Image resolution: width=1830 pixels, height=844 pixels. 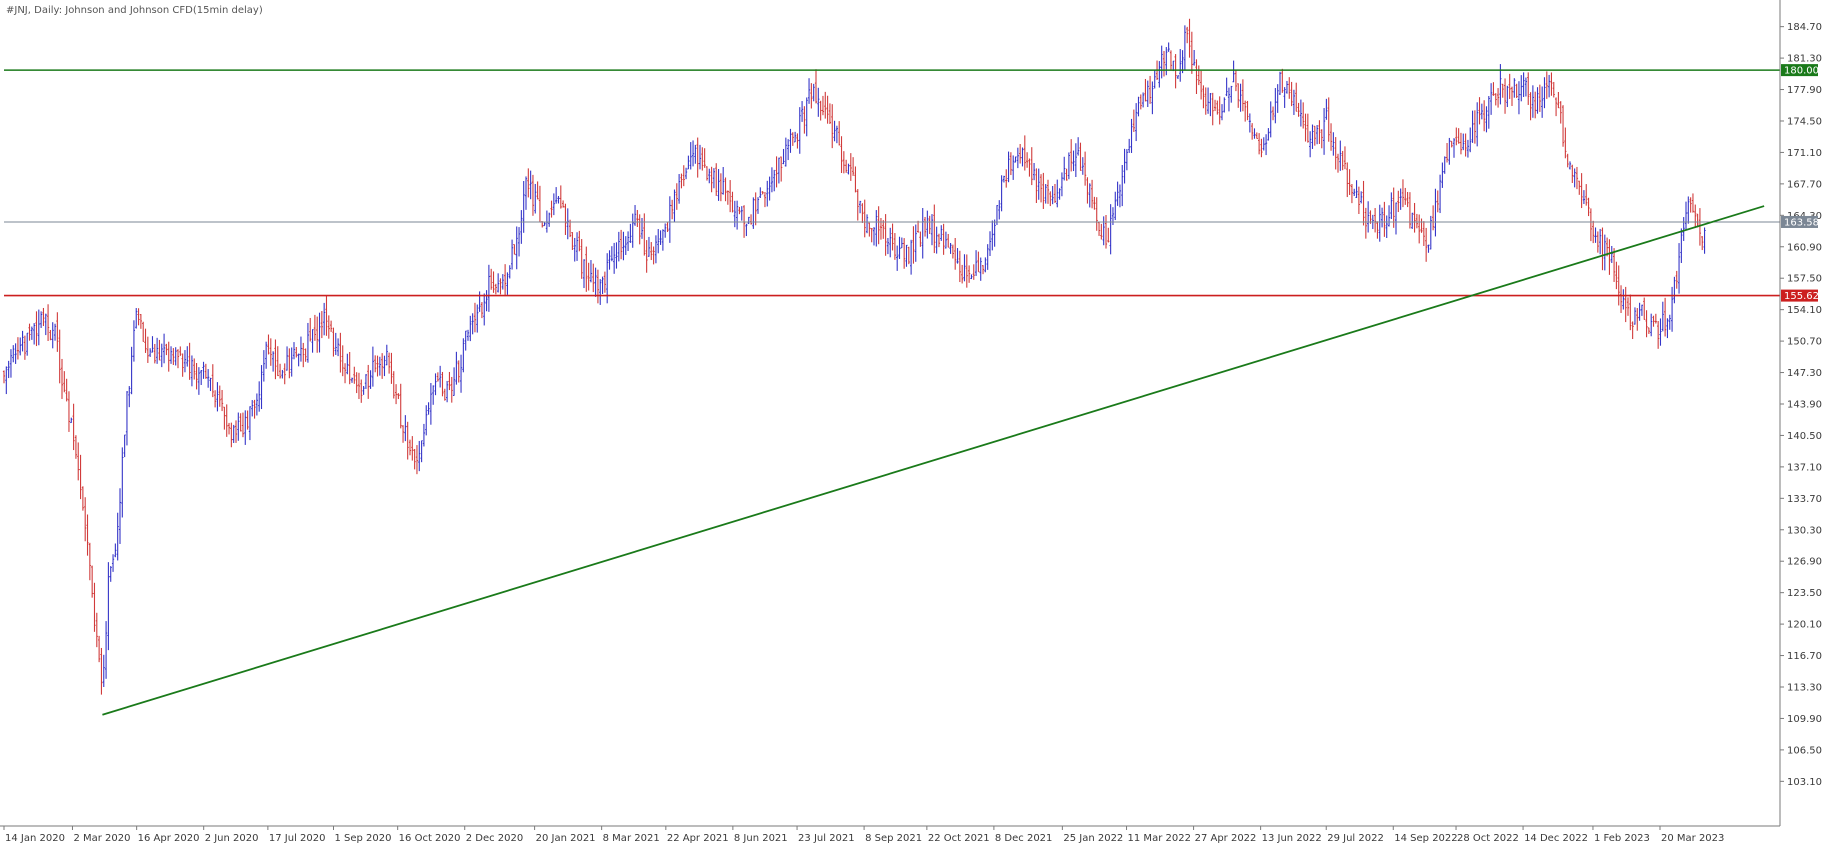 What do you see at coordinates (1804, 625) in the screenshot?
I see `price-tick-label: 120.10` at bounding box center [1804, 625].